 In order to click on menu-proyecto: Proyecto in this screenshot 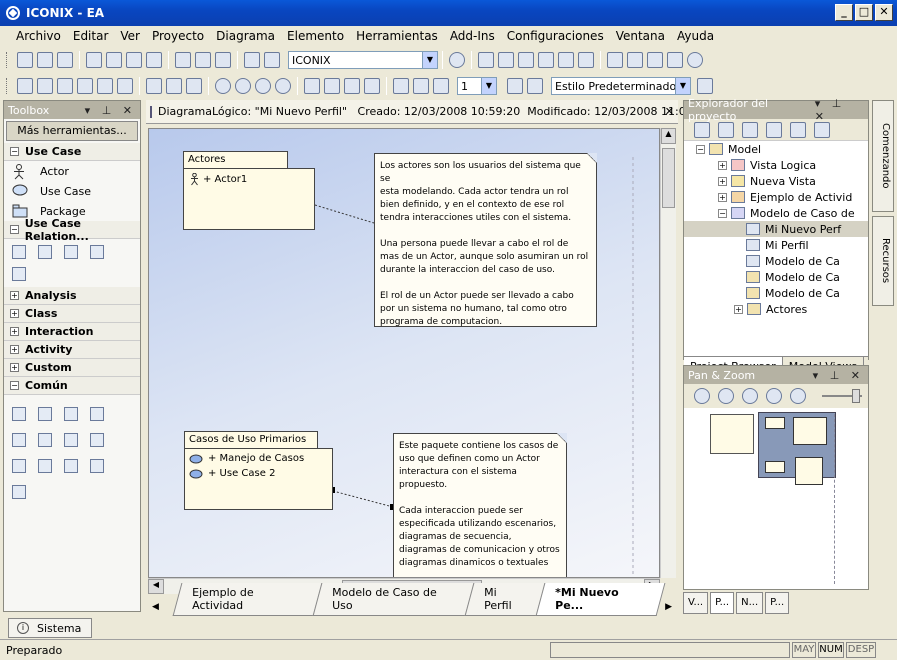, I will do `click(178, 36)`.